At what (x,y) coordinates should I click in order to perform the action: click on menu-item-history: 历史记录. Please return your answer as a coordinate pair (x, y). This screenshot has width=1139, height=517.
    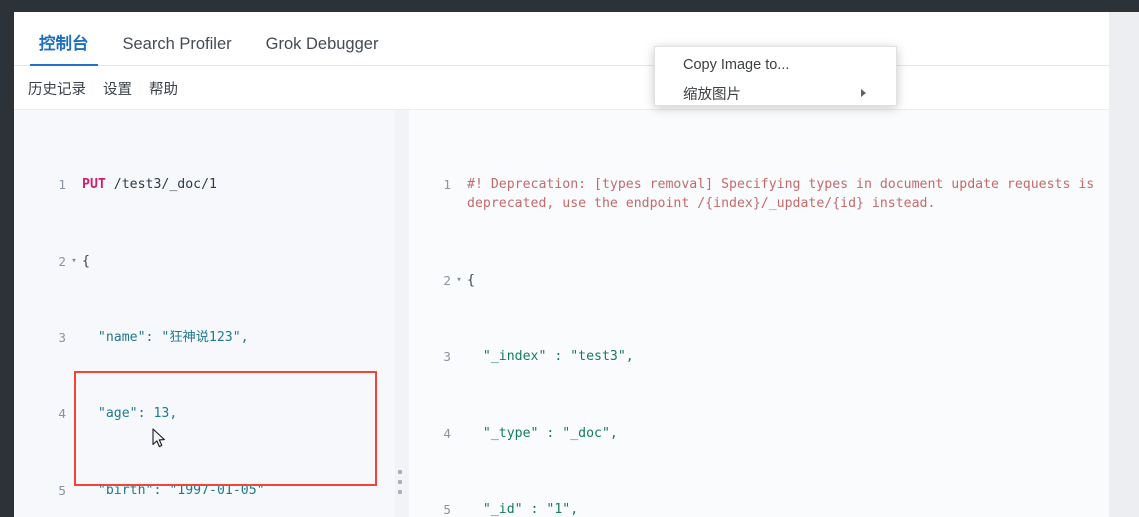
    Looking at the image, I should click on (57, 88).